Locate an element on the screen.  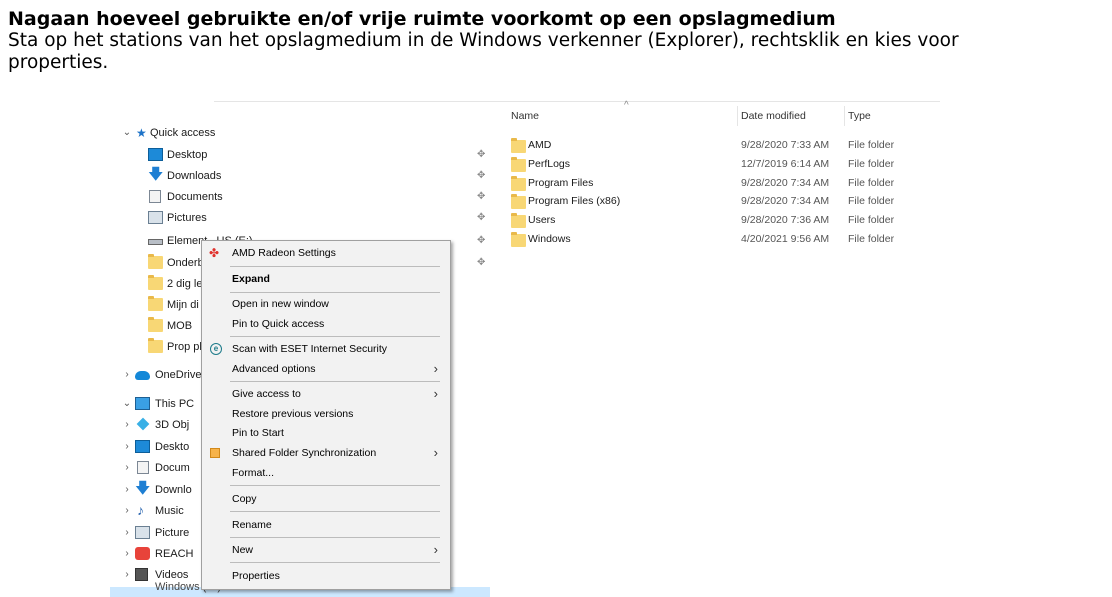
nav-label: Downloads is located at coordinates (194, 176).